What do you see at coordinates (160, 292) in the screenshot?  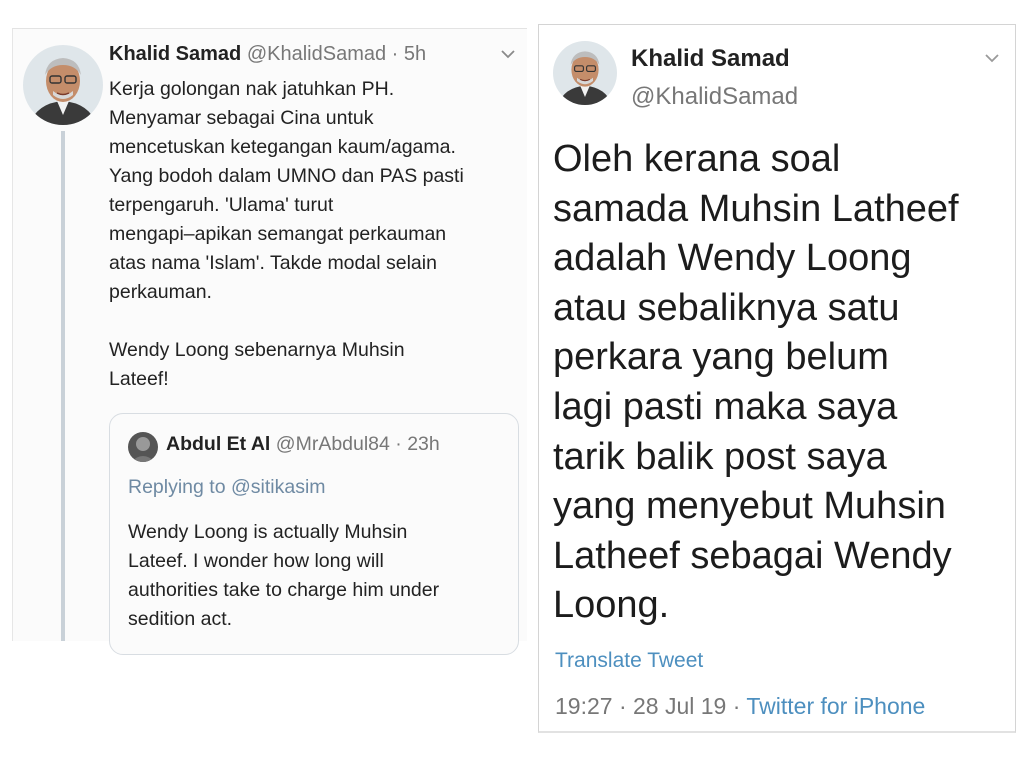 I see `tweet-line: perkauman.` at bounding box center [160, 292].